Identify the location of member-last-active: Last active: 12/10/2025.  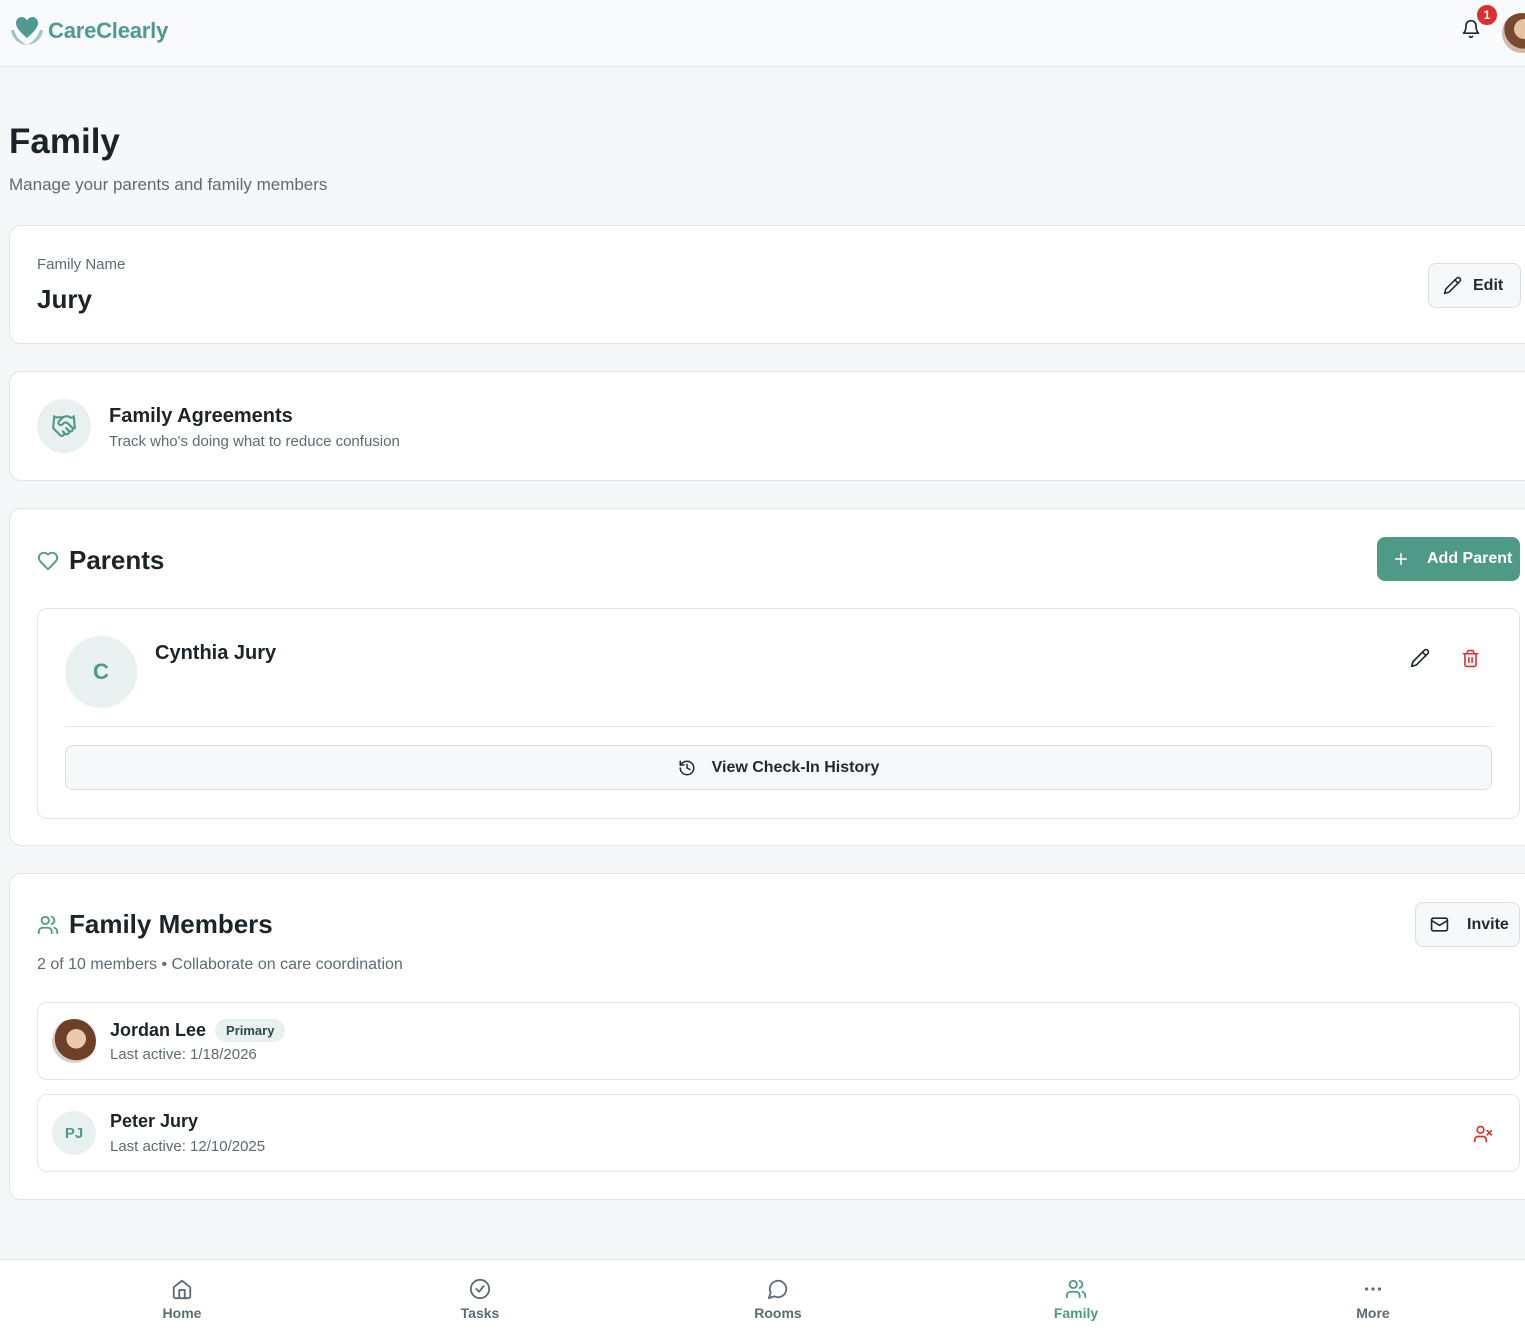
(188, 1146).